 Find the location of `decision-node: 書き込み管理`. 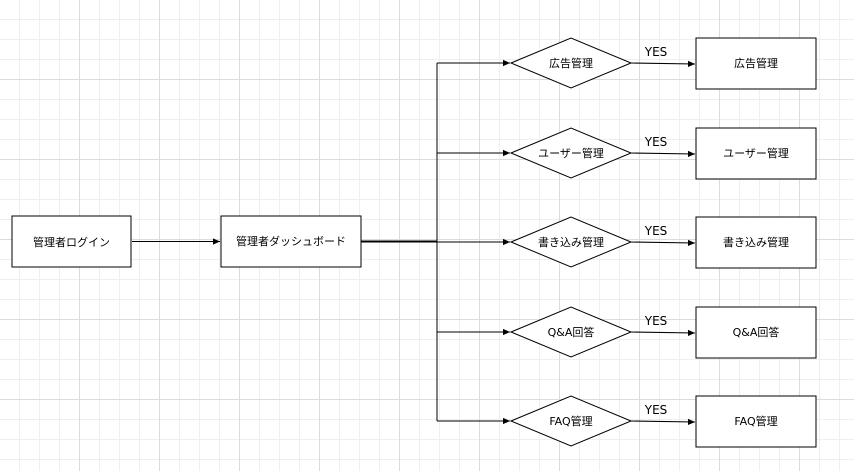

decision-node: 書き込み管理 is located at coordinates (571, 242).